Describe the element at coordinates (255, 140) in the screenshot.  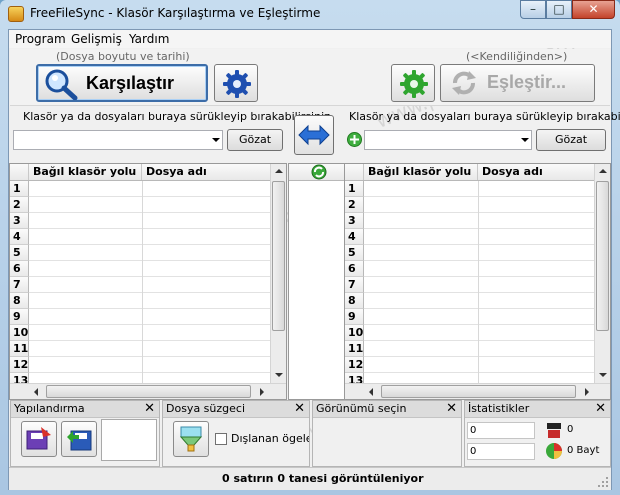
I see `left-browse-button: Gözat` at that location.